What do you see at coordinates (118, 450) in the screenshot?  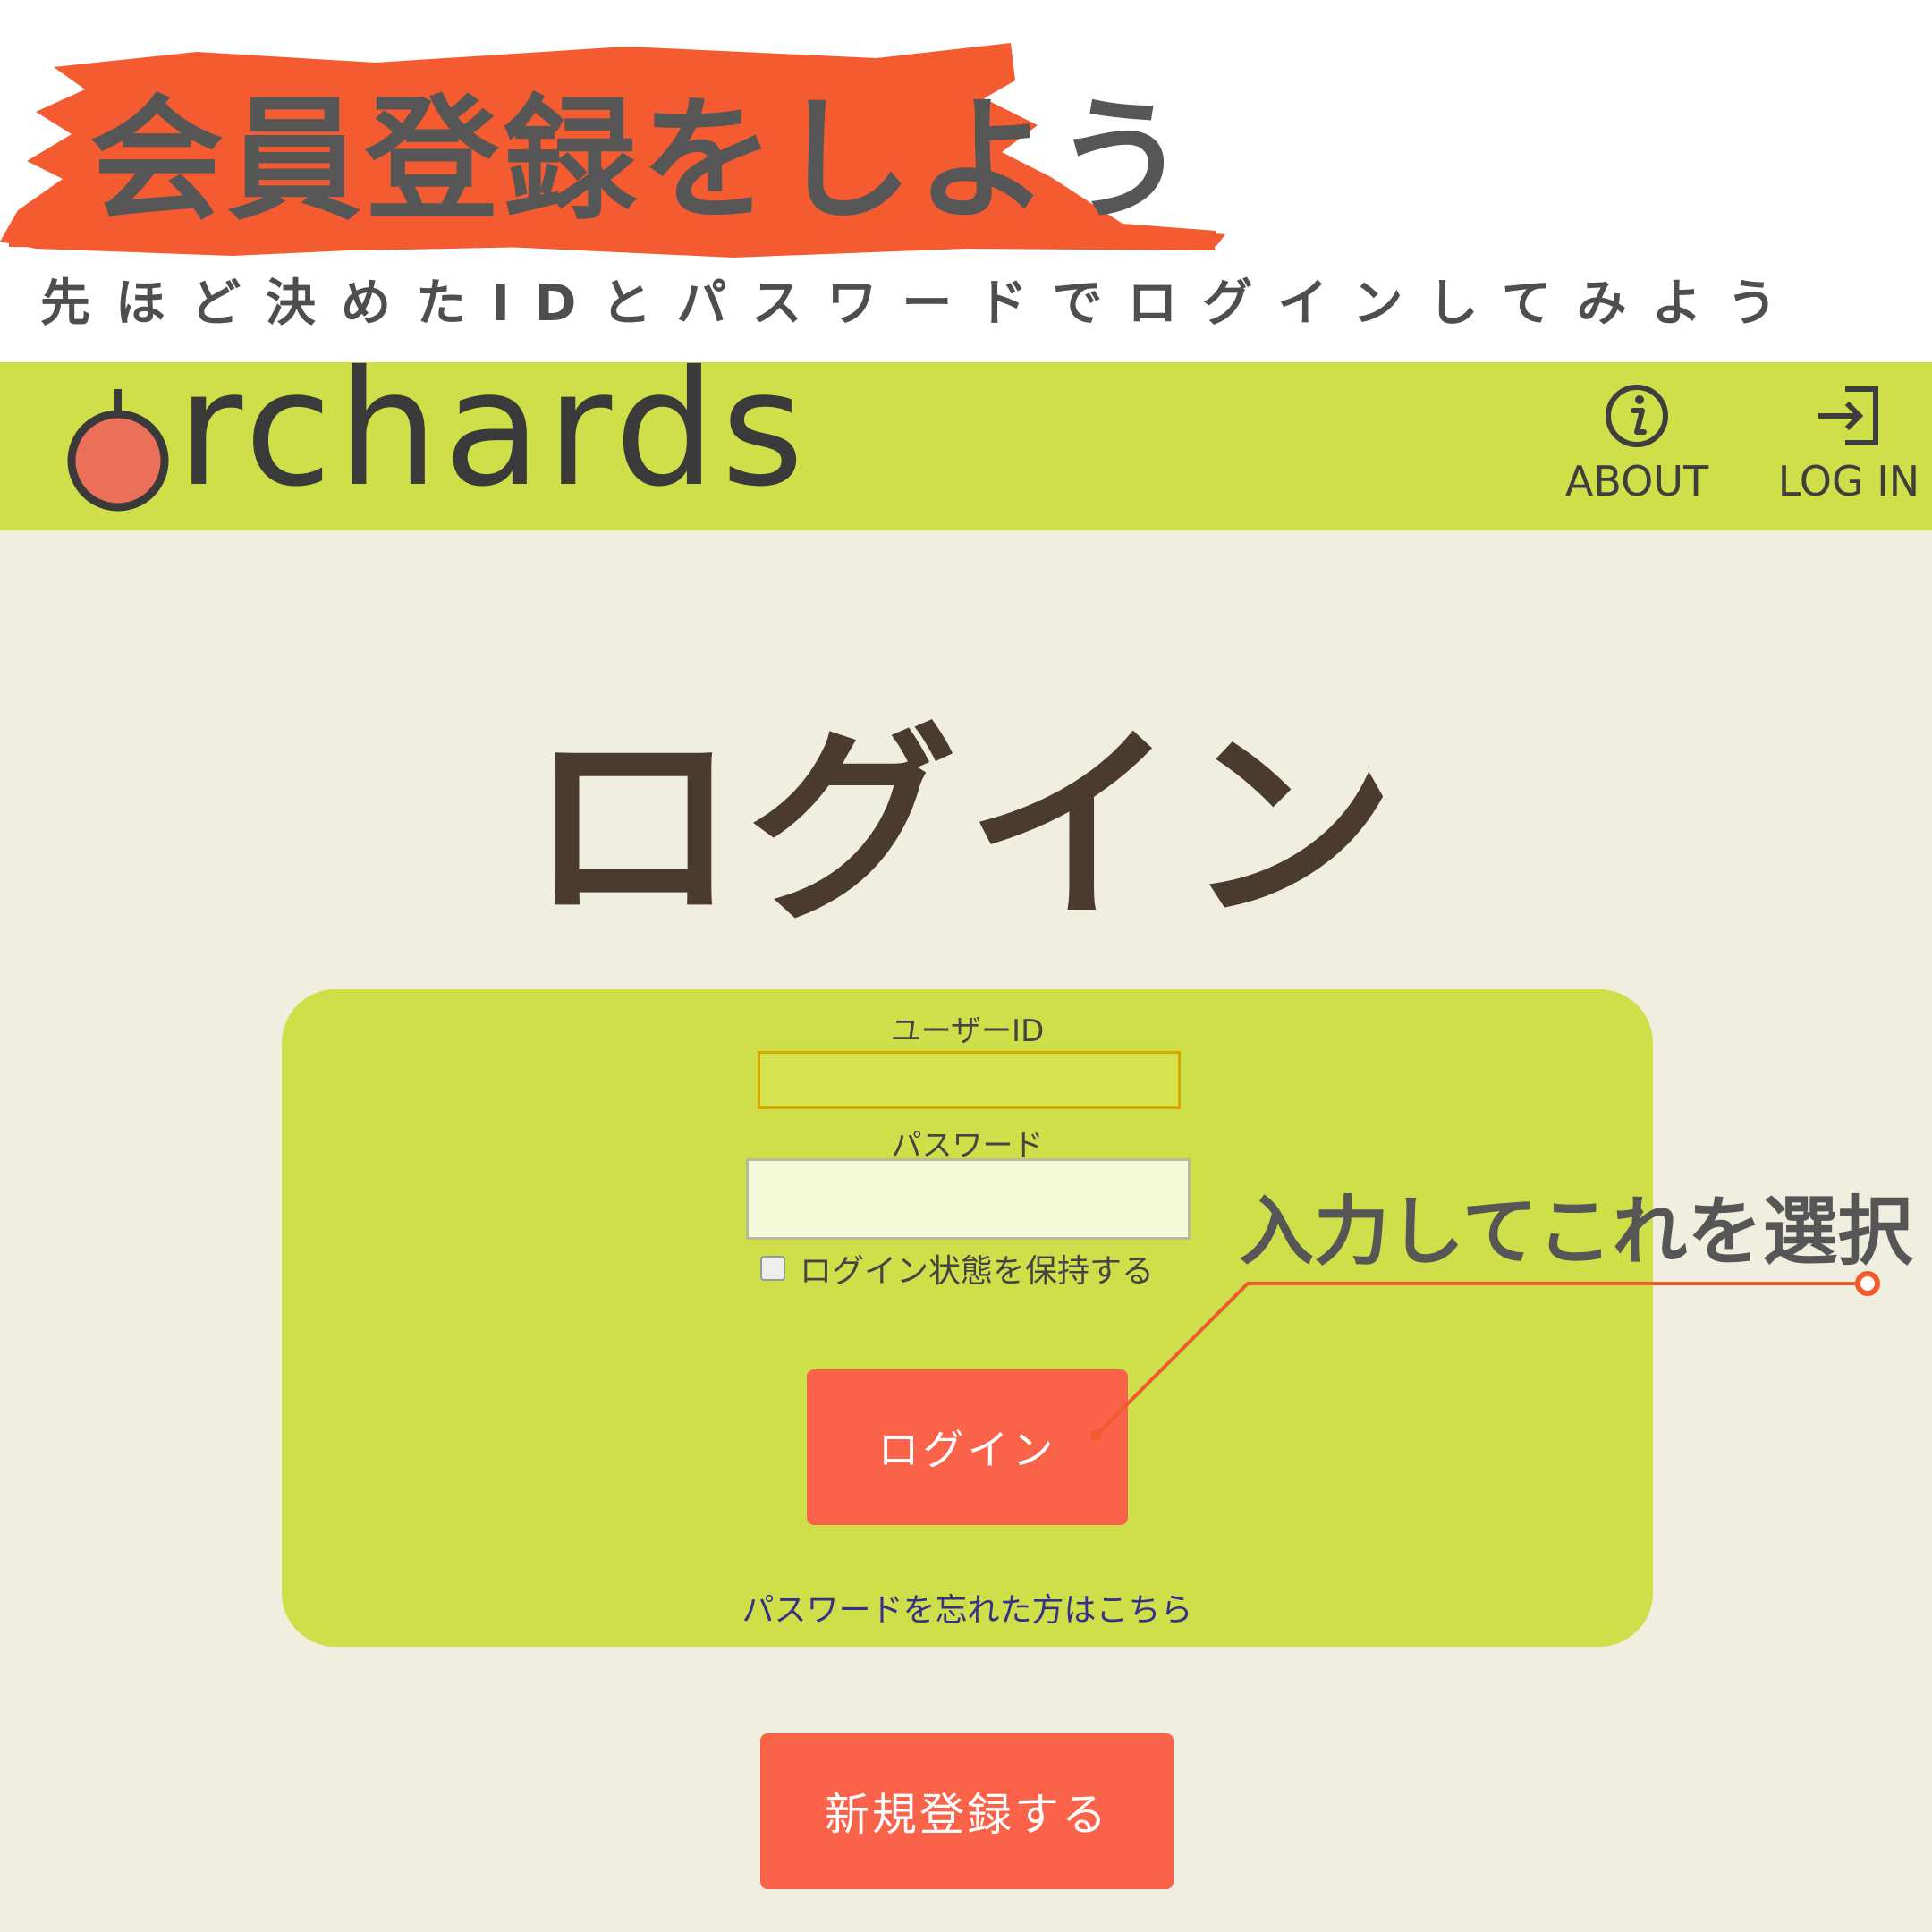 I see `apple-circle-icon` at bounding box center [118, 450].